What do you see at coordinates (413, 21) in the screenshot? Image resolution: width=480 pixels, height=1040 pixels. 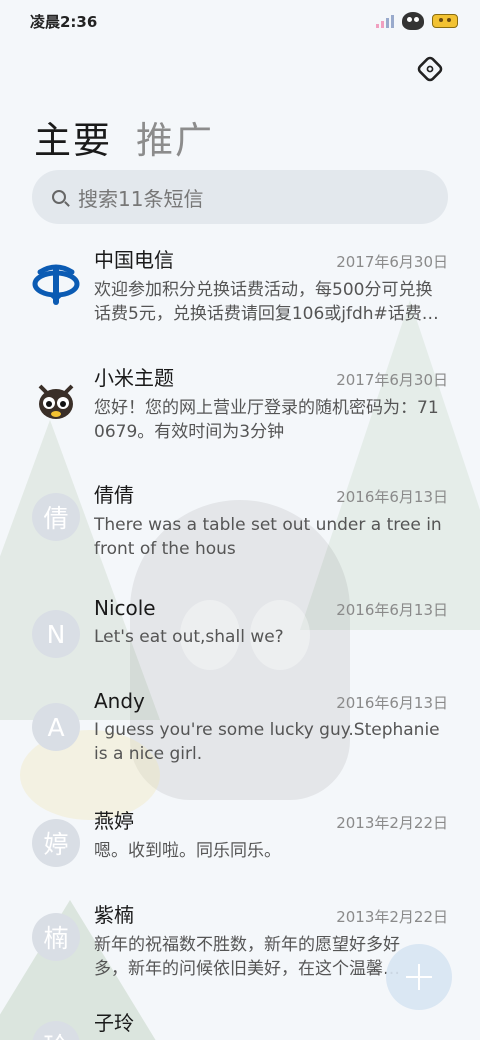 I see `wifi-icon` at bounding box center [413, 21].